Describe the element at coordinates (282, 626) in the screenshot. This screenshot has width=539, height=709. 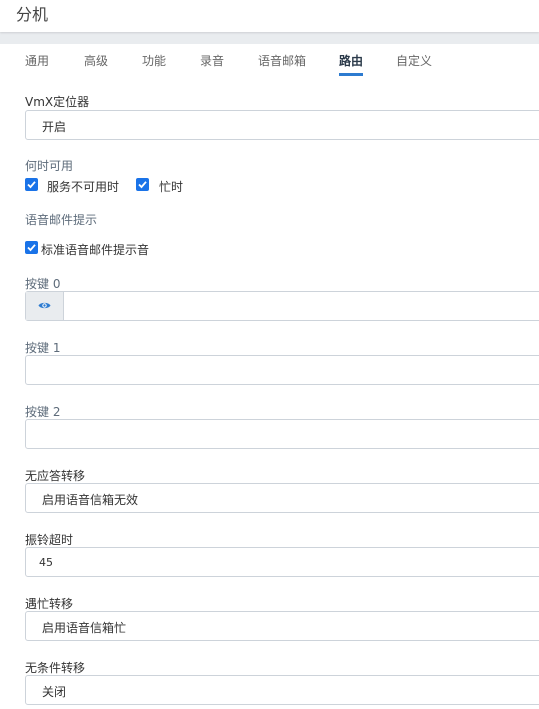
I see `busy-forward-select: 启用语音信箱忙` at that location.